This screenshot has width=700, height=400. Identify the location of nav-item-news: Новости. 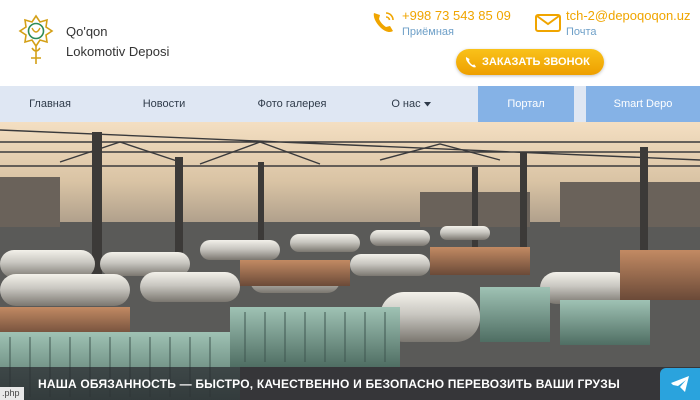
(164, 104).